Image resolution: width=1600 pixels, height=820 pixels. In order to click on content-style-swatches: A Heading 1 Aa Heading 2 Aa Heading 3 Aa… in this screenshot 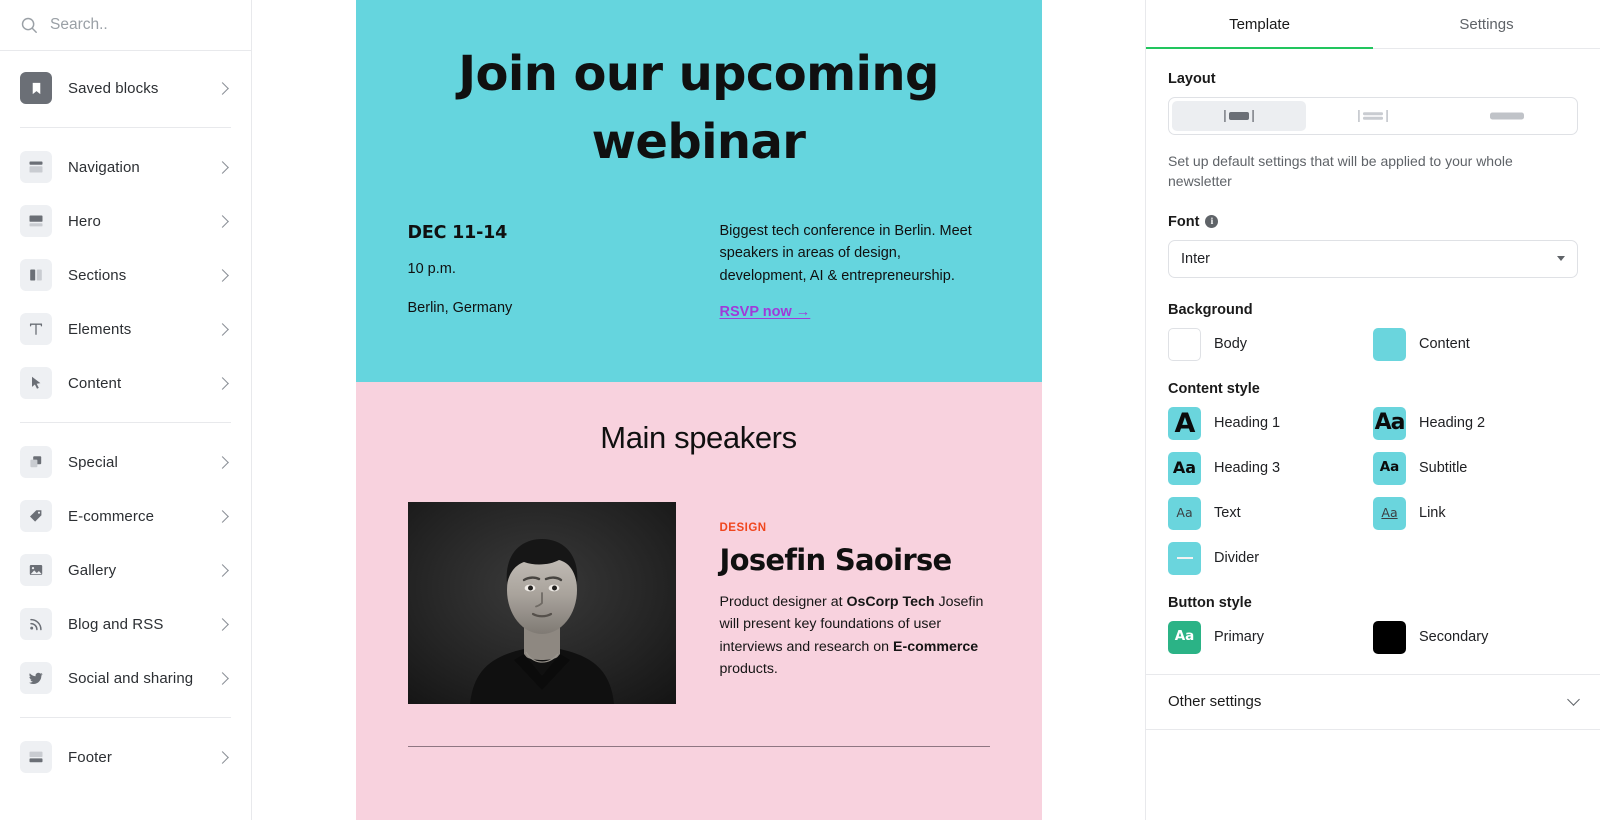, I will do `click(1373, 490)`.